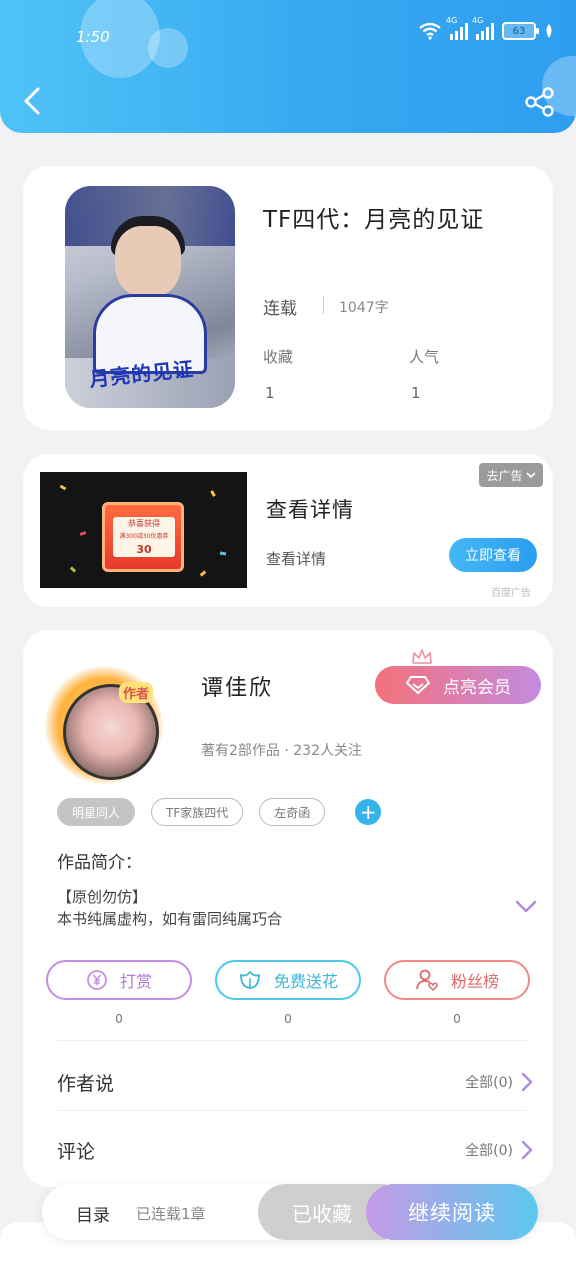  What do you see at coordinates (281, 751) in the screenshot?
I see `author-meta: 著有2部作品 · 232人关注` at bounding box center [281, 751].